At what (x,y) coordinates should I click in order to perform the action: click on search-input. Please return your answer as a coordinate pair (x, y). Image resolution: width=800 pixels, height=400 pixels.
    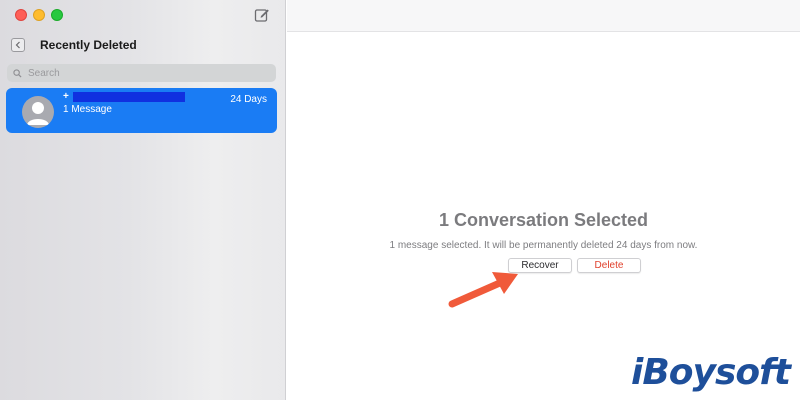
    Looking at the image, I should click on (128, 73).